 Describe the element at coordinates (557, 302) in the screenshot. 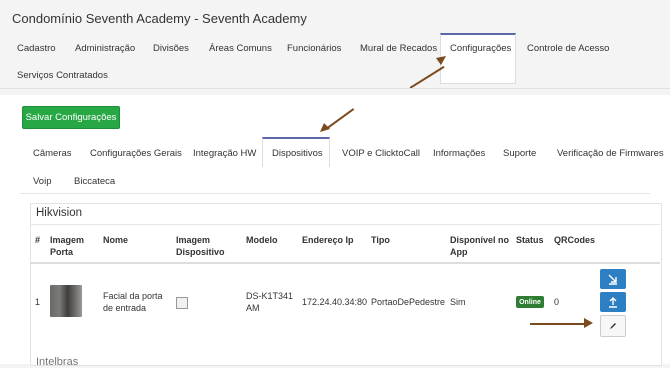

I see `row-qrcodes: 0` at that location.